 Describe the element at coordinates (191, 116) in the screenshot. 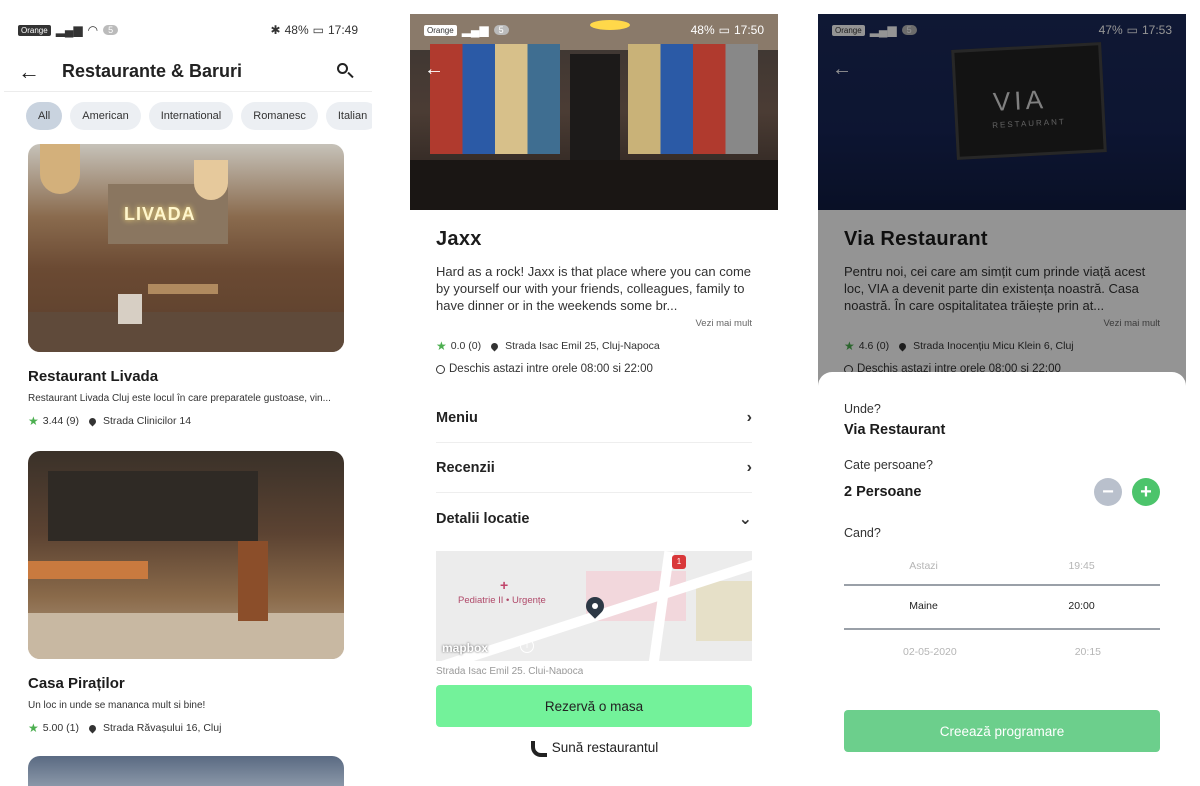

I see `filter-international: International` at that location.